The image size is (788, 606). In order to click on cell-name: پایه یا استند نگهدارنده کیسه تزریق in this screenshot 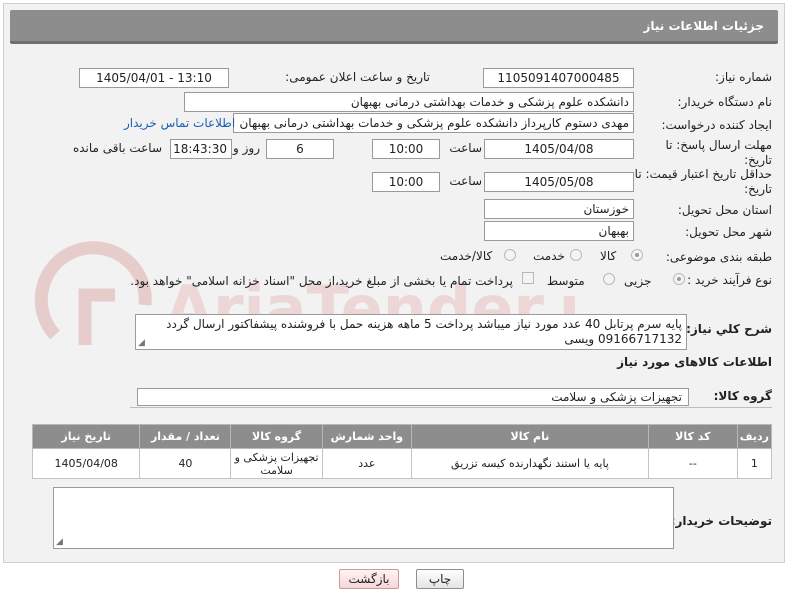, I will do `click(530, 463)`.